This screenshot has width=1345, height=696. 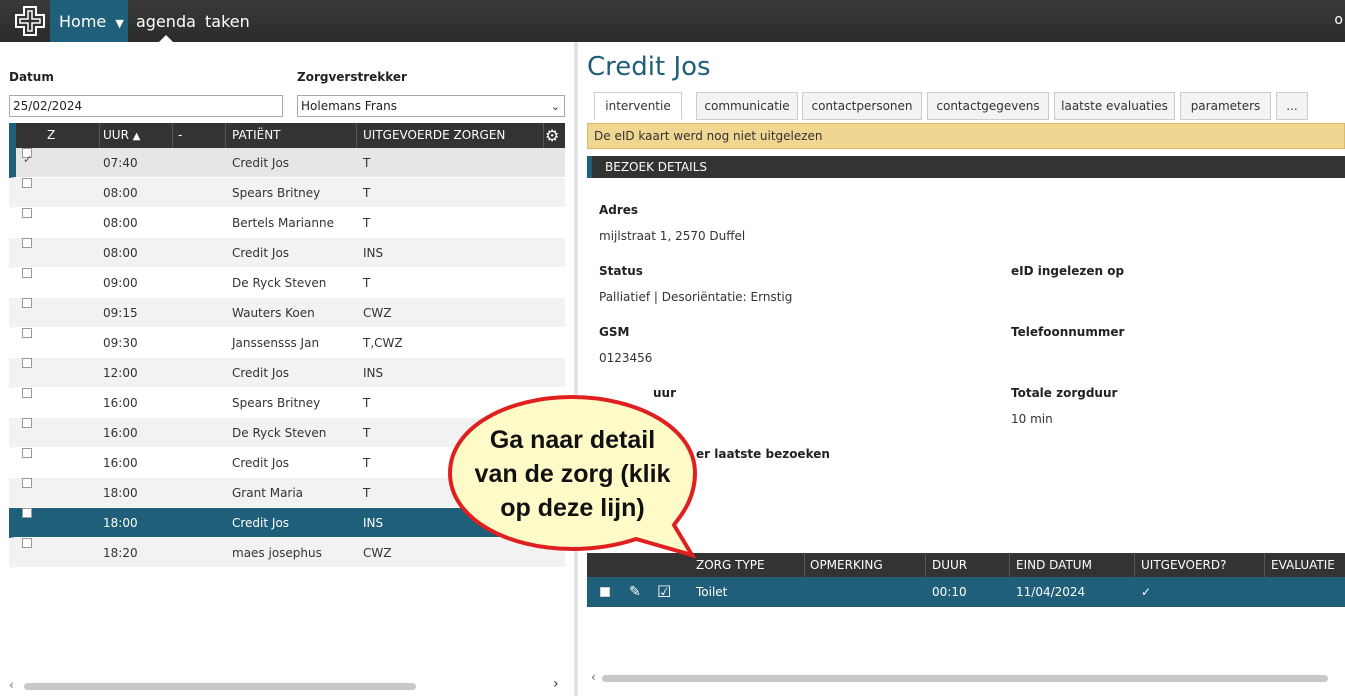 What do you see at coordinates (1114, 106) in the screenshot?
I see `tab-laatste-evaluaties: laatste evaluaties` at bounding box center [1114, 106].